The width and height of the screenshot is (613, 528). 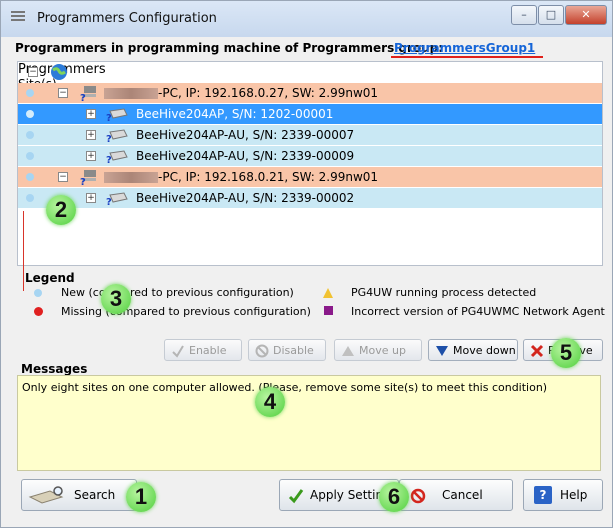 I want to click on red-x-icon, so click(x=537, y=351).